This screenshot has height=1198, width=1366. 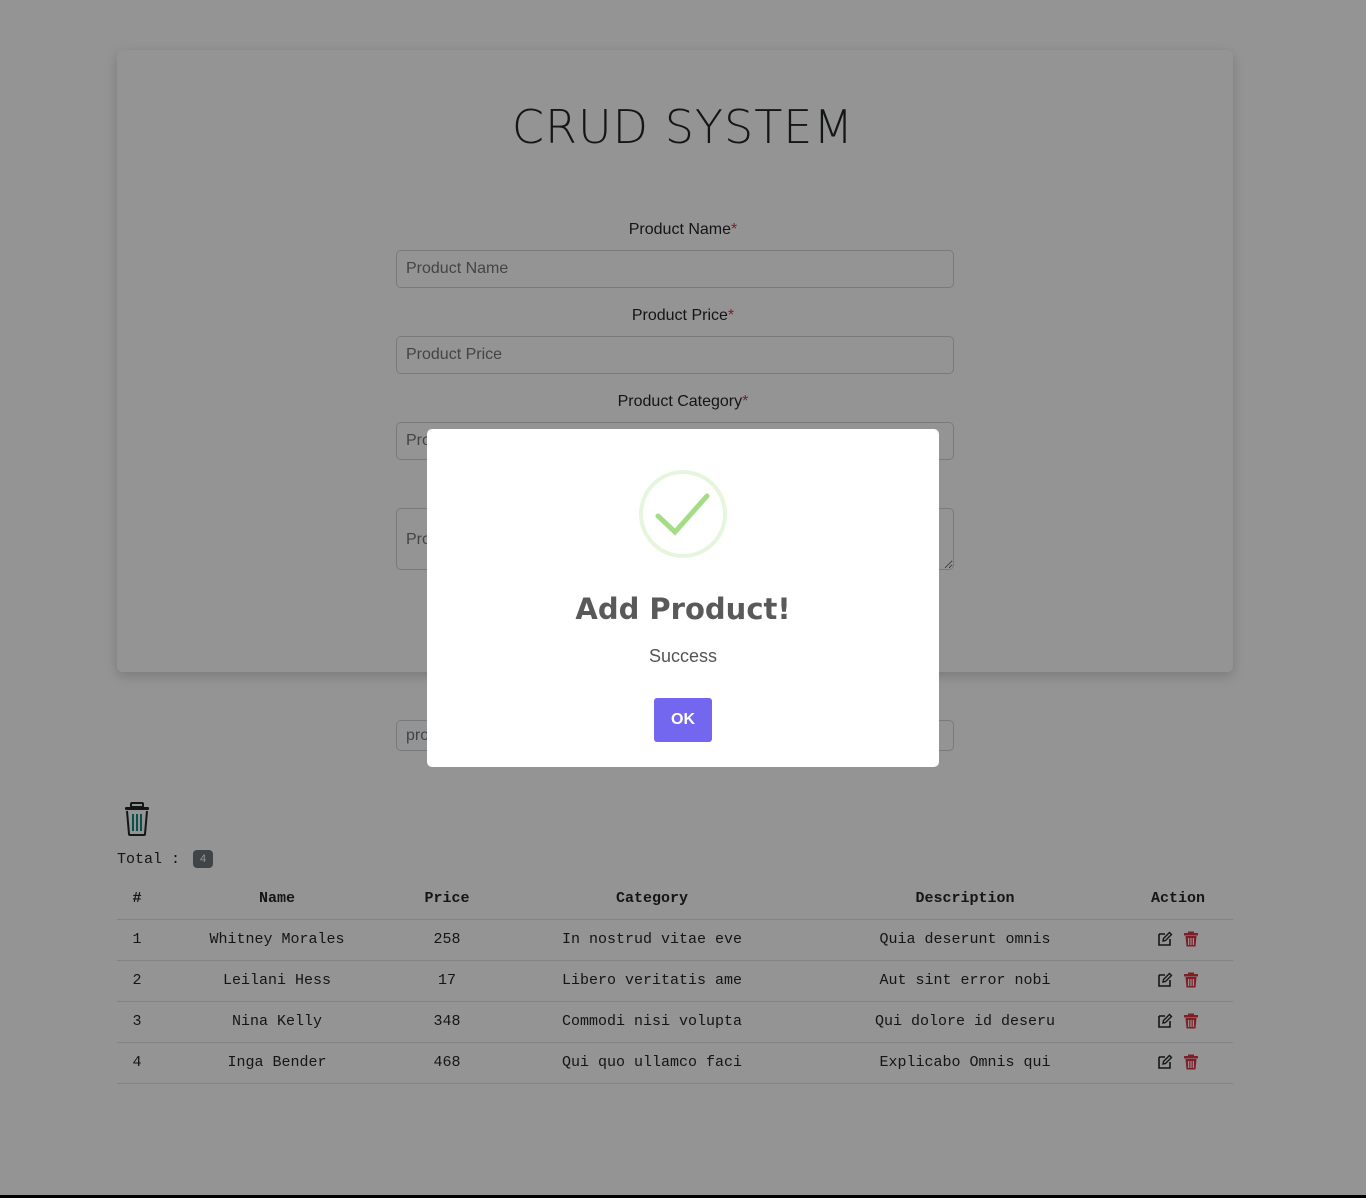 What do you see at coordinates (683, 656) in the screenshot?
I see `dialog-text: Success` at bounding box center [683, 656].